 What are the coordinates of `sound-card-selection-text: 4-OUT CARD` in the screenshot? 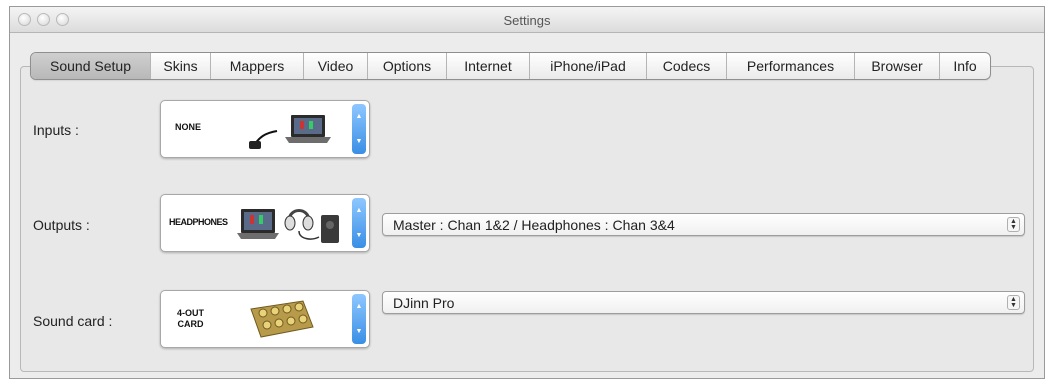 It's located at (190, 318).